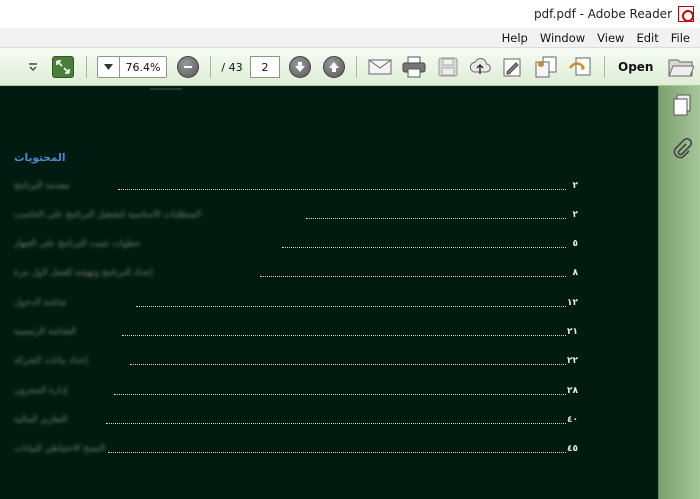 The height and width of the screenshot is (499, 700). I want to click on upload-button, so click(480, 67).